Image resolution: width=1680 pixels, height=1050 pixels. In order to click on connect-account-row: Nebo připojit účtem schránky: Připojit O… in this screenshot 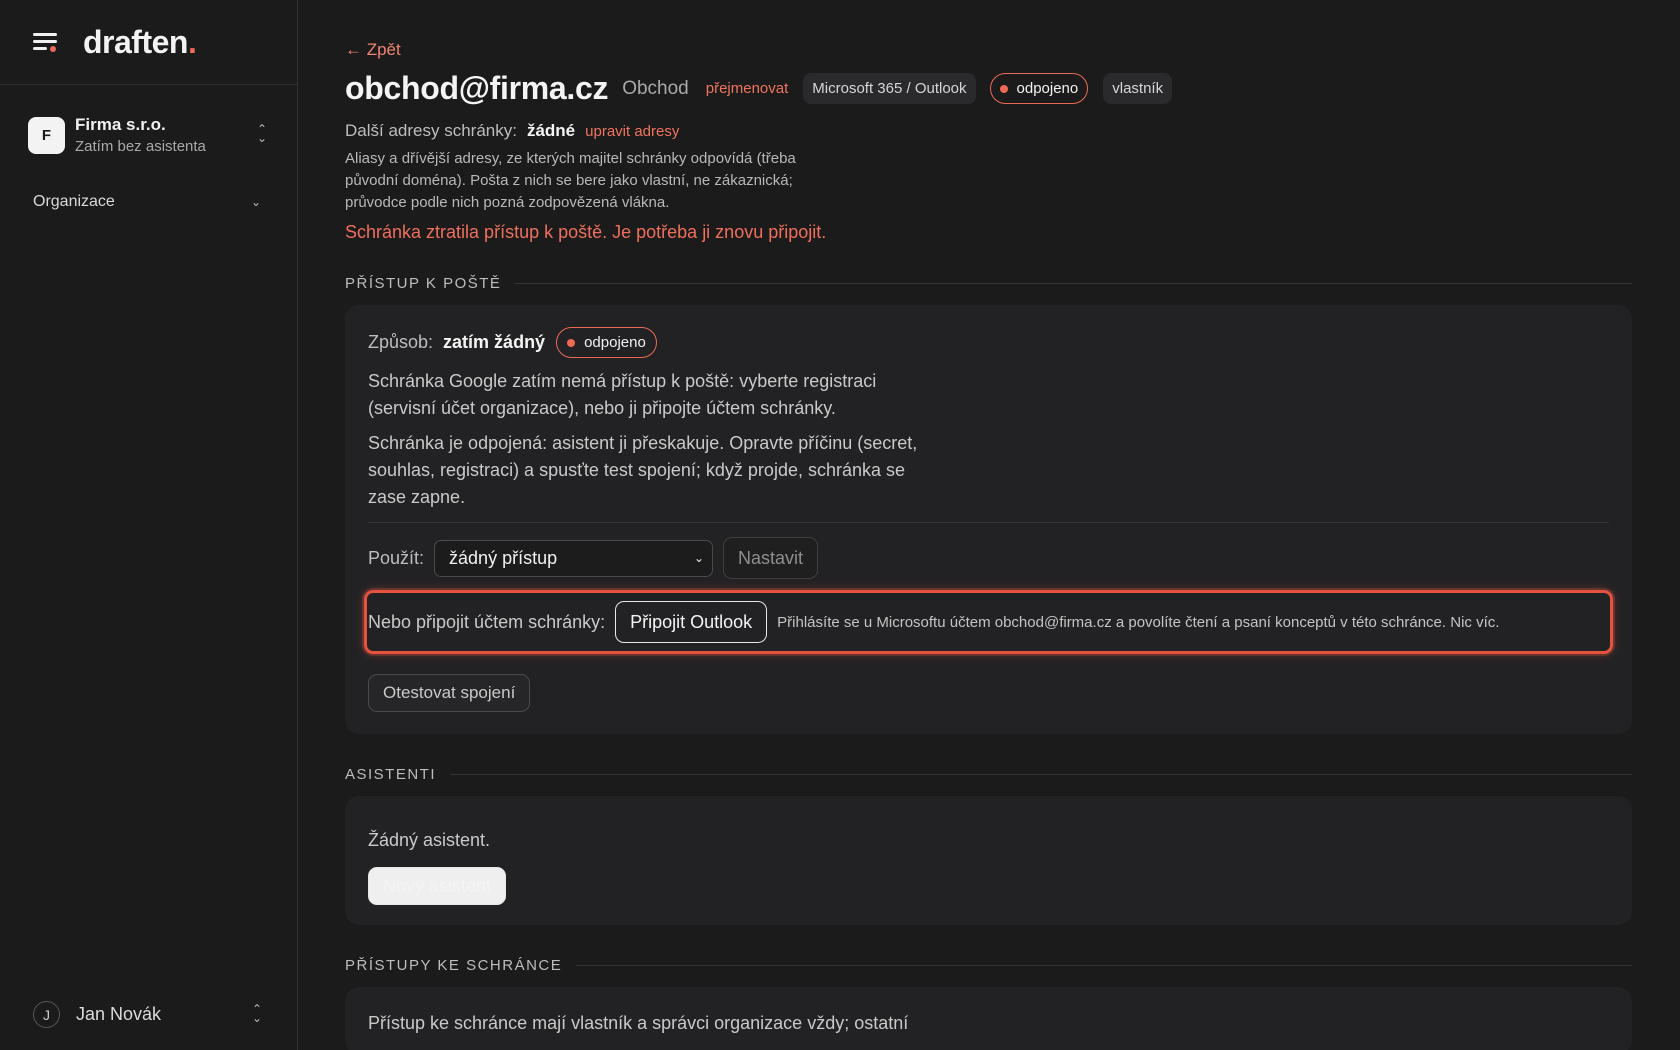, I will do `click(988, 622)`.